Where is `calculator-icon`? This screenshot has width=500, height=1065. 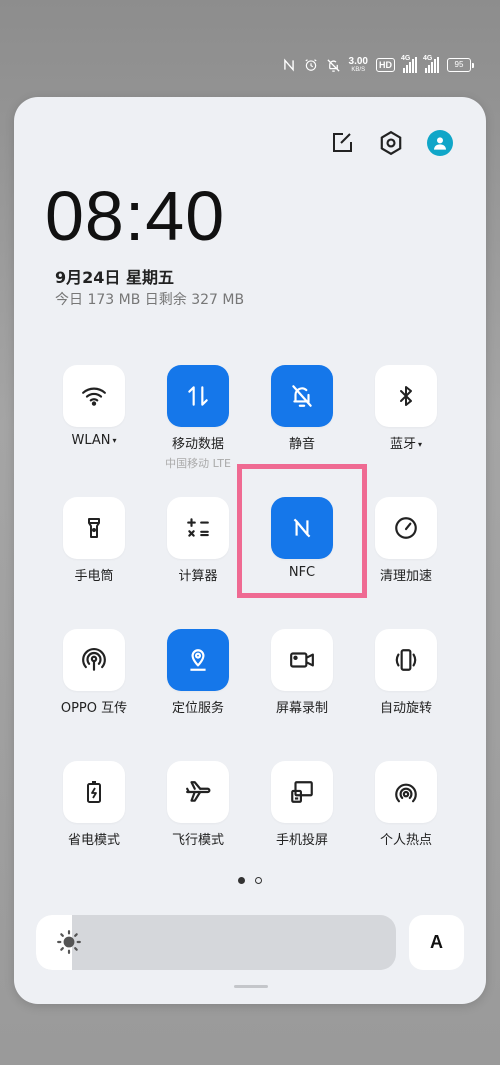 calculator-icon is located at coordinates (198, 527).